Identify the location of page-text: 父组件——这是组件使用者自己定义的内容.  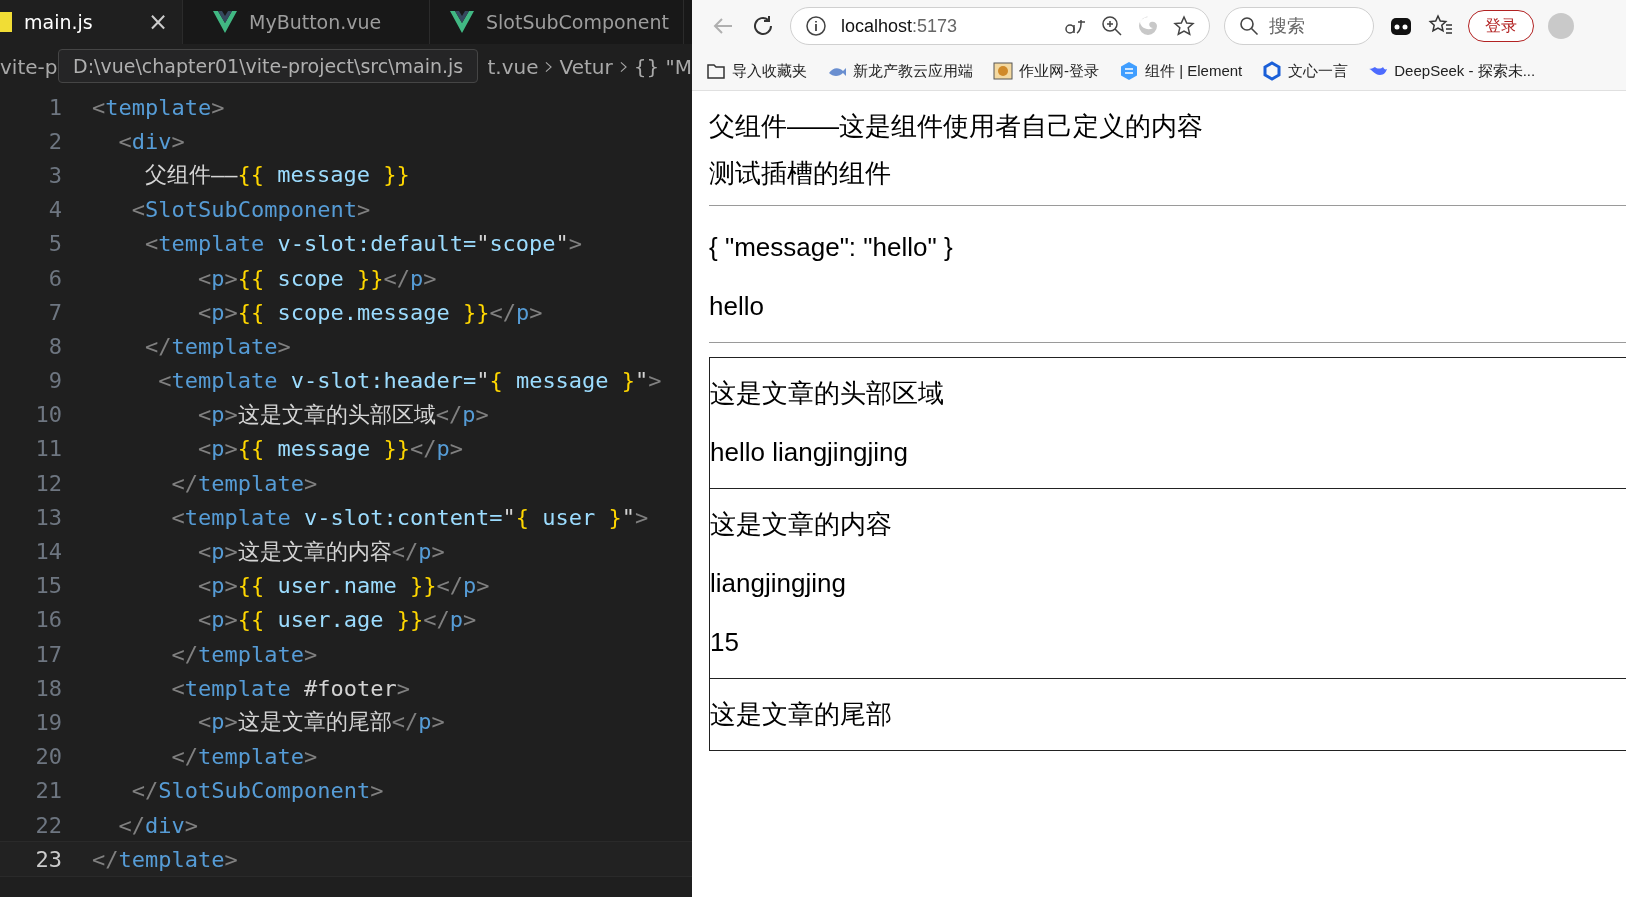
(956, 126).